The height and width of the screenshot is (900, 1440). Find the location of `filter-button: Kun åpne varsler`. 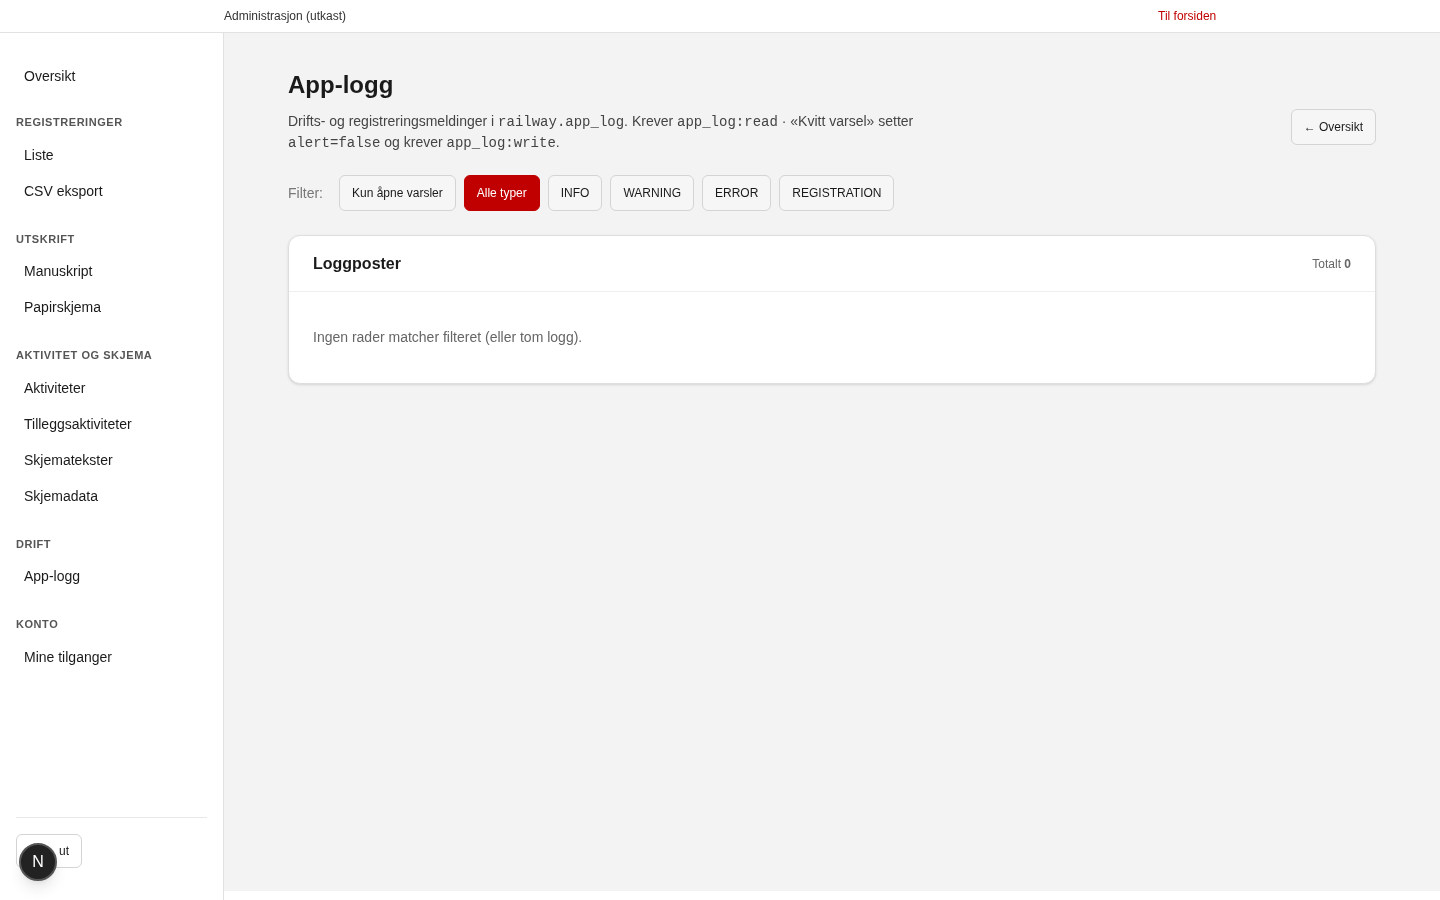

filter-button: Kun åpne varsler is located at coordinates (397, 193).